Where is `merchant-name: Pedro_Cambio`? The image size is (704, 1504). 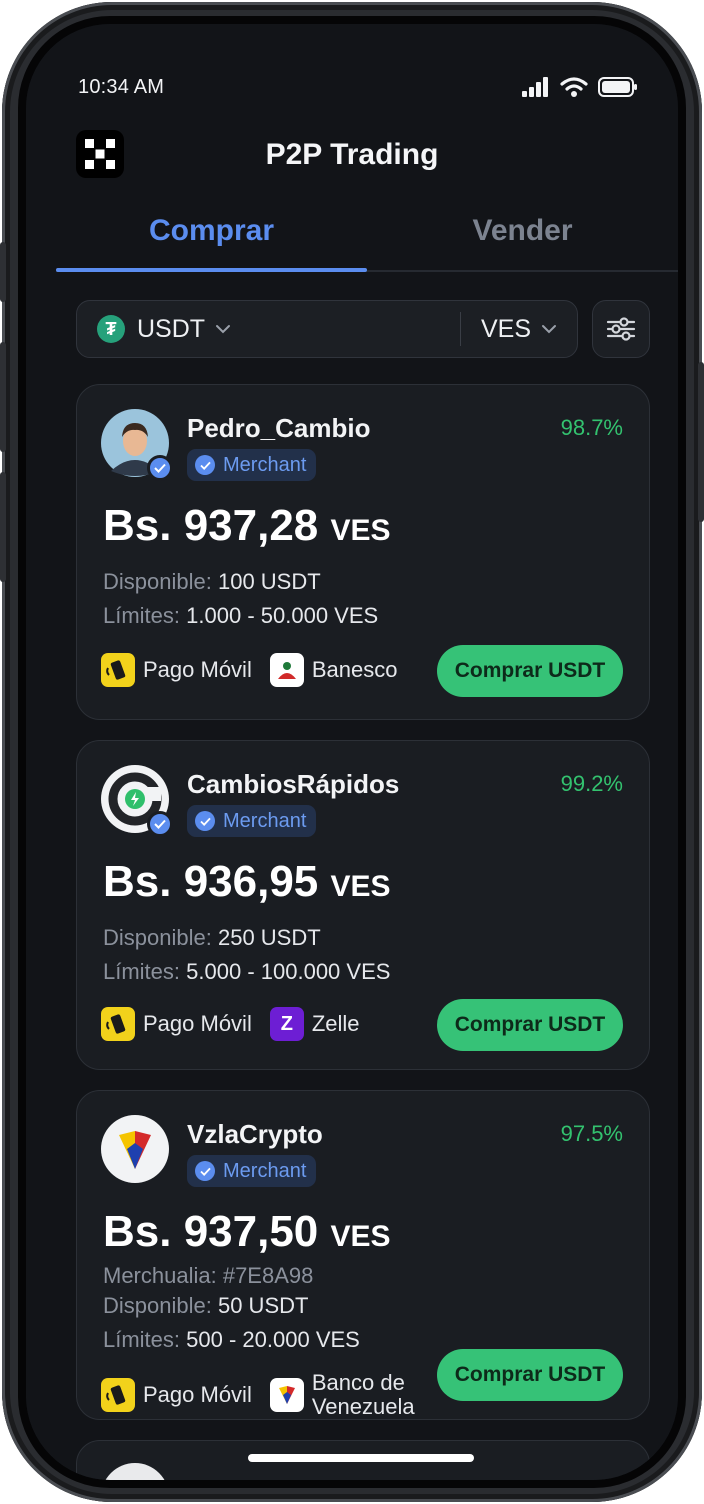
merchant-name: Pedro_Cambio is located at coordinates (279, 428).